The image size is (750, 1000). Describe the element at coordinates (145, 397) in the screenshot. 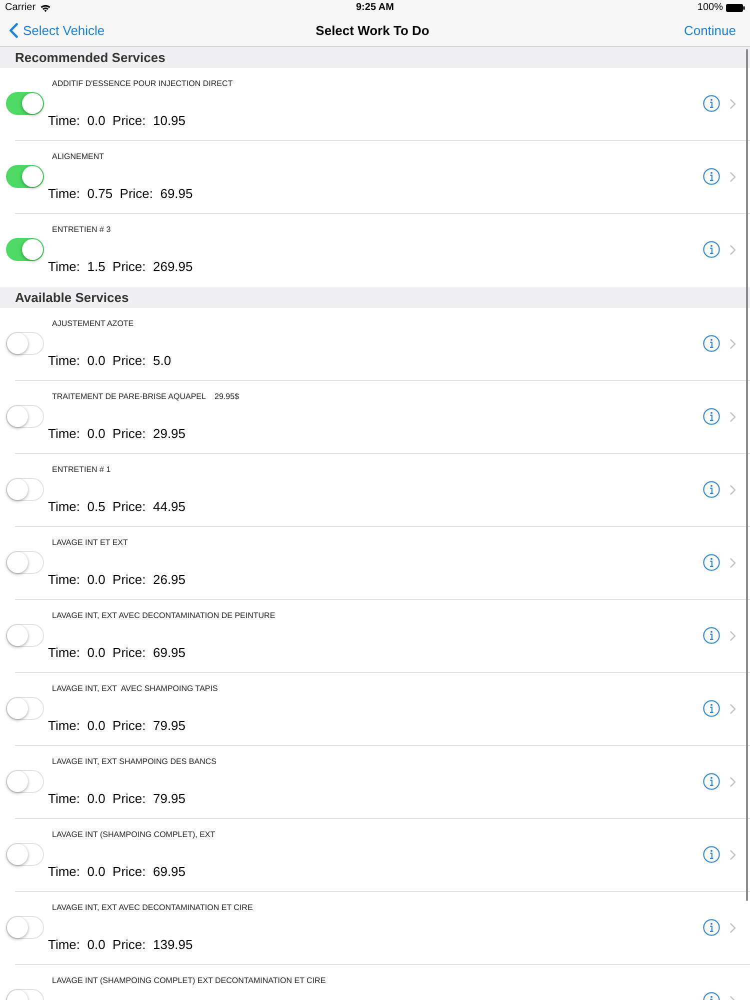

I see `service-name: TRAITEMENT DE PARE-BRISE AQUAPEL 29.95$` at that location.